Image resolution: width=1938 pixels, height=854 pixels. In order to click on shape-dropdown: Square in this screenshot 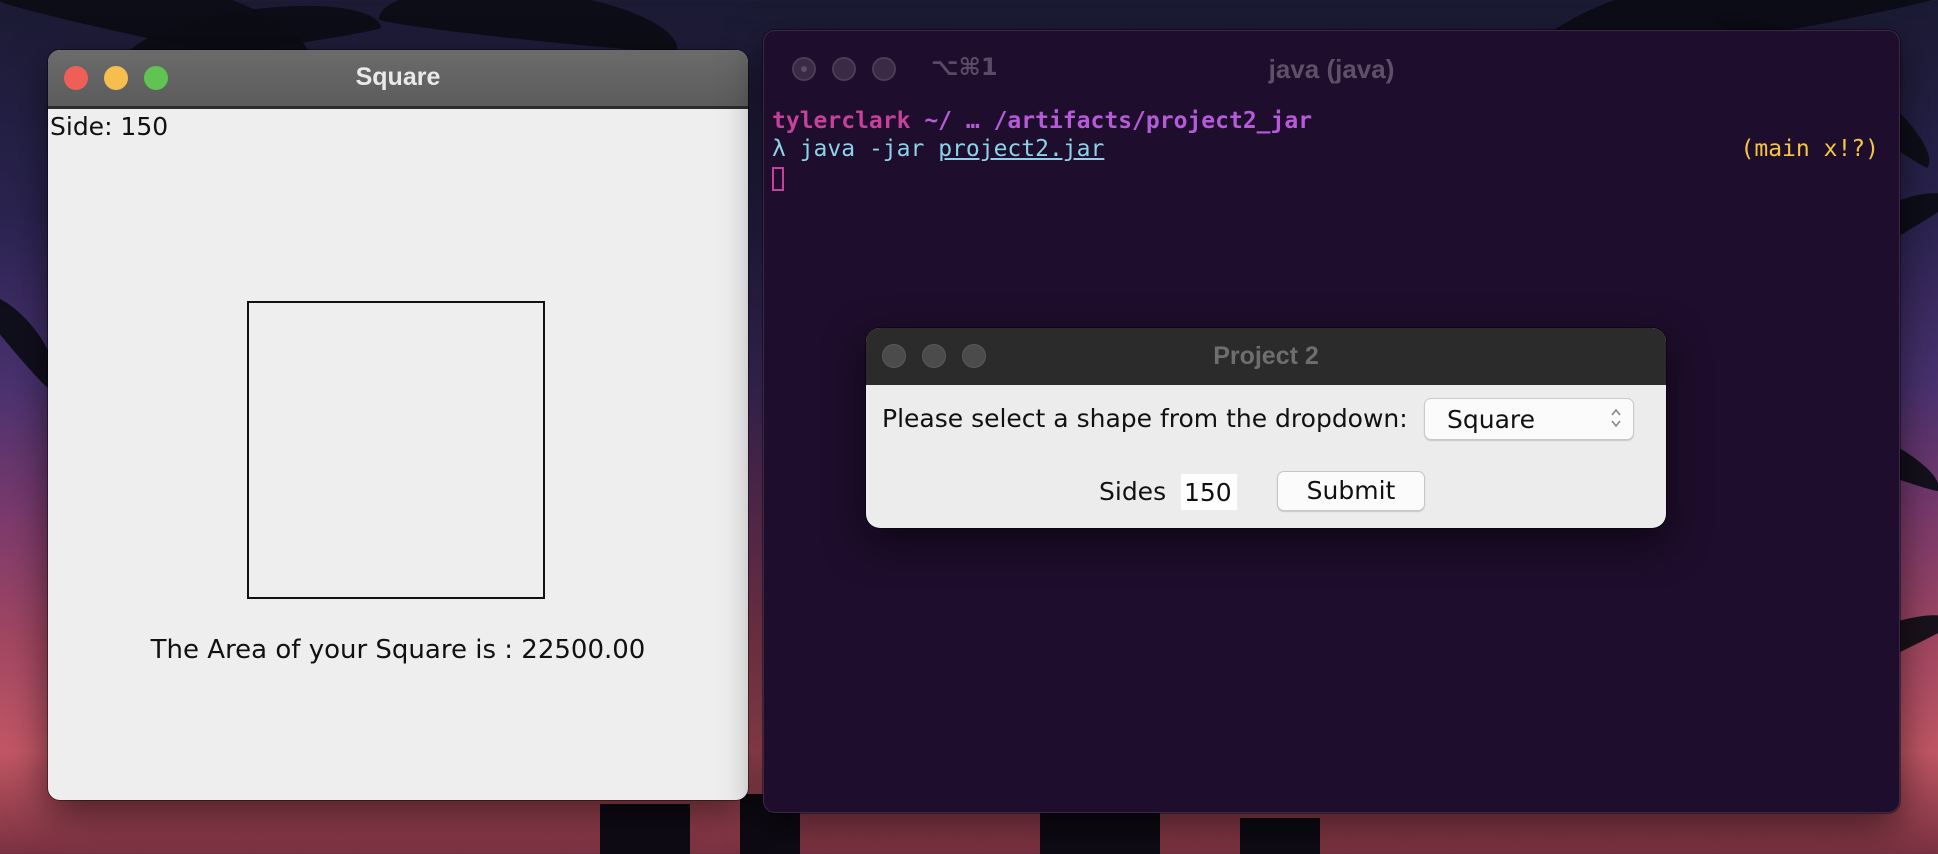, I will do `click(1529, 419)`.